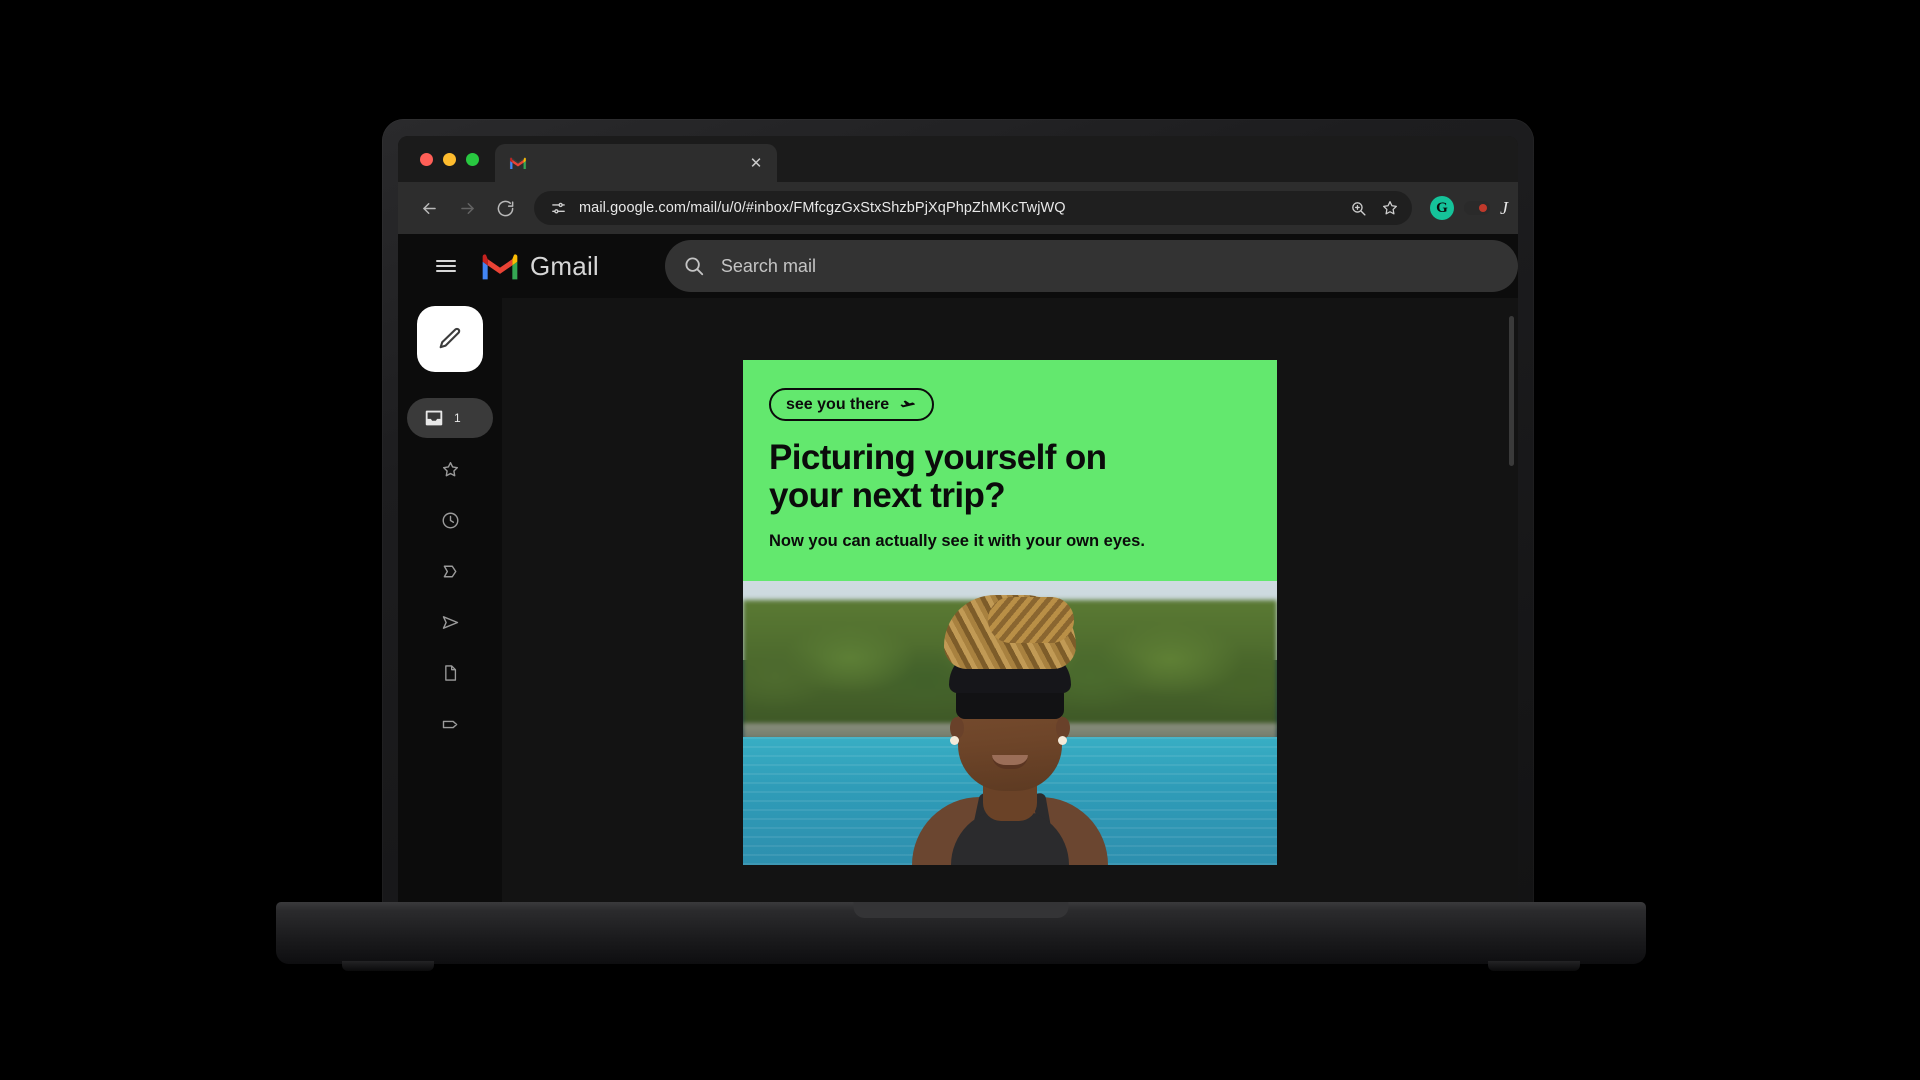 This screenshot has height=1080, width=1920. I want to click on compose-button, so click(450, 339).